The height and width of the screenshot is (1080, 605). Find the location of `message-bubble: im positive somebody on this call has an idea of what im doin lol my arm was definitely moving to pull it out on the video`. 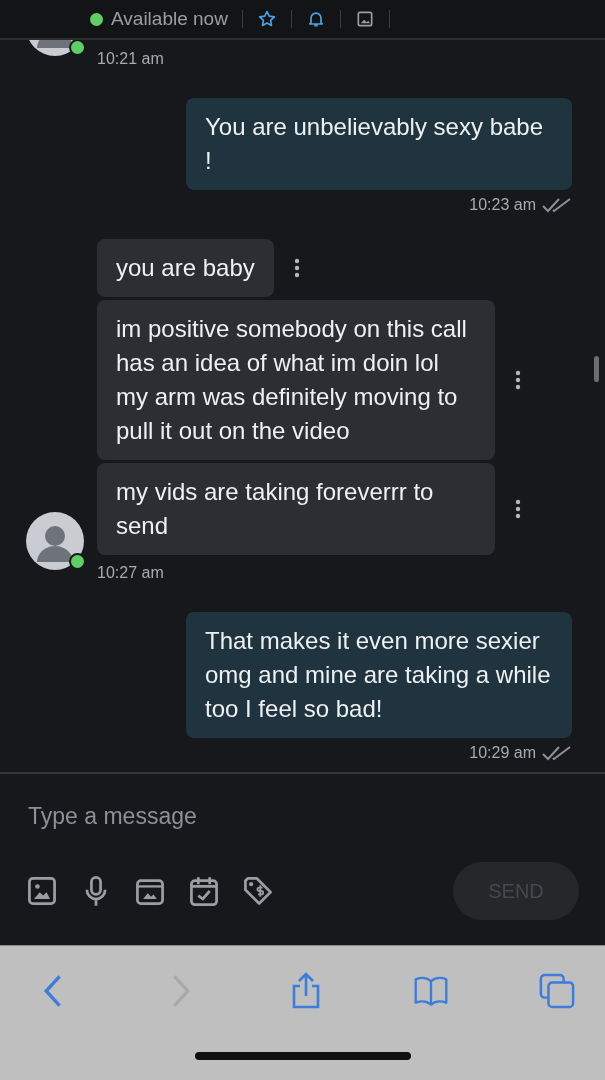

message-bubble: im positive somebody on this call has an idea of what im doin lol my arm was definitely moving to pull it out on the video is located at coordinates (296, 380).